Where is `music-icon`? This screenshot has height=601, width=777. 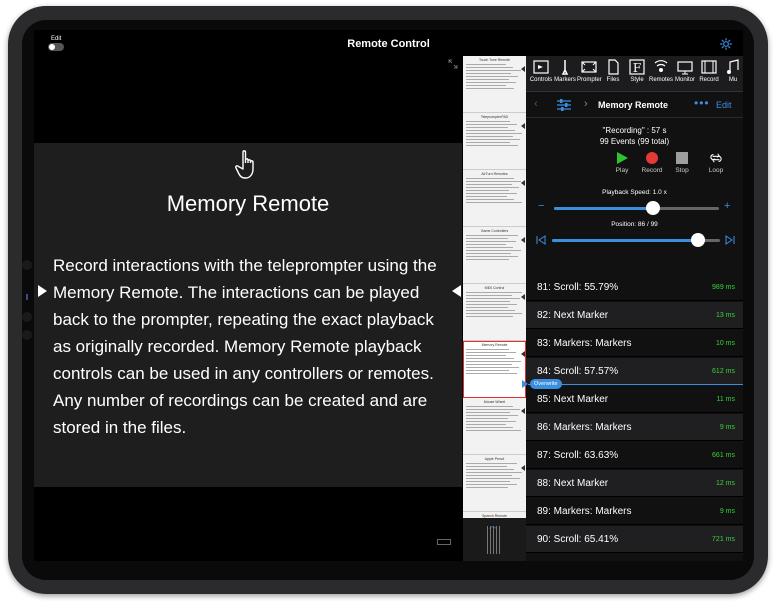 music-icon is located at coordinates (733, 66).